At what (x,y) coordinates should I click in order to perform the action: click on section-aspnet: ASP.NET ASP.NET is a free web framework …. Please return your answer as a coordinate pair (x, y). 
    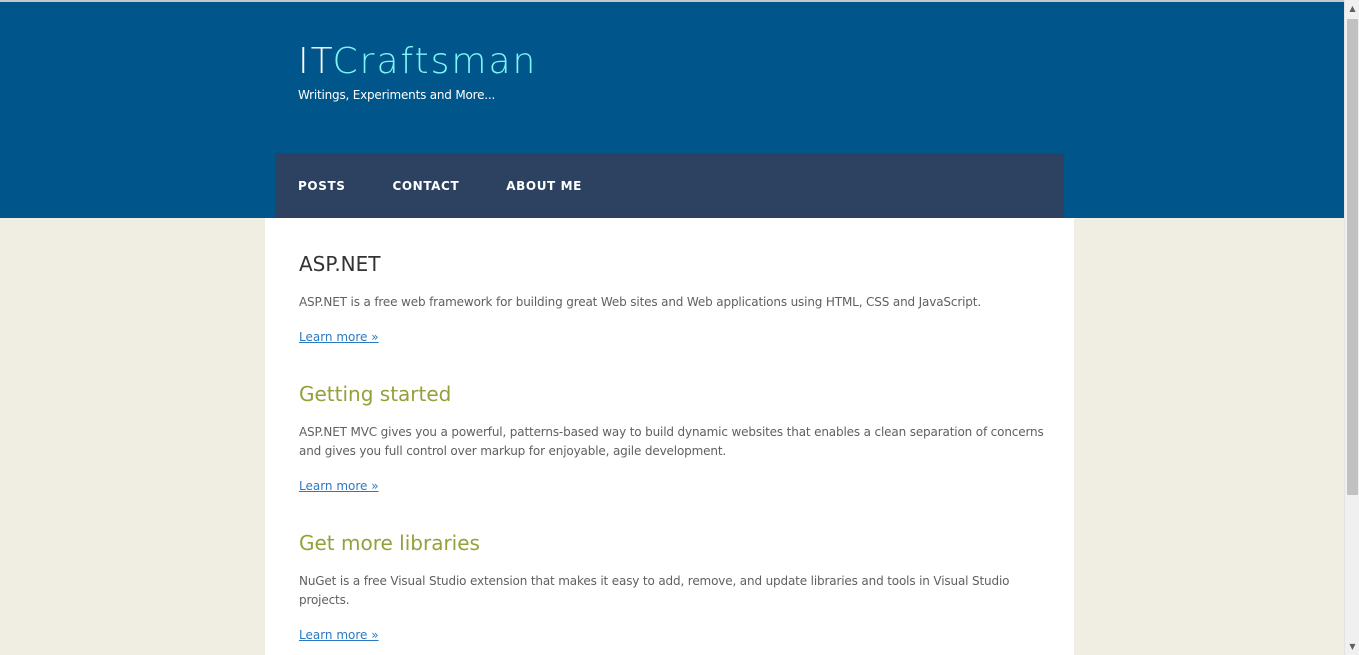
    Looking at the image, I should click on (679, 298).